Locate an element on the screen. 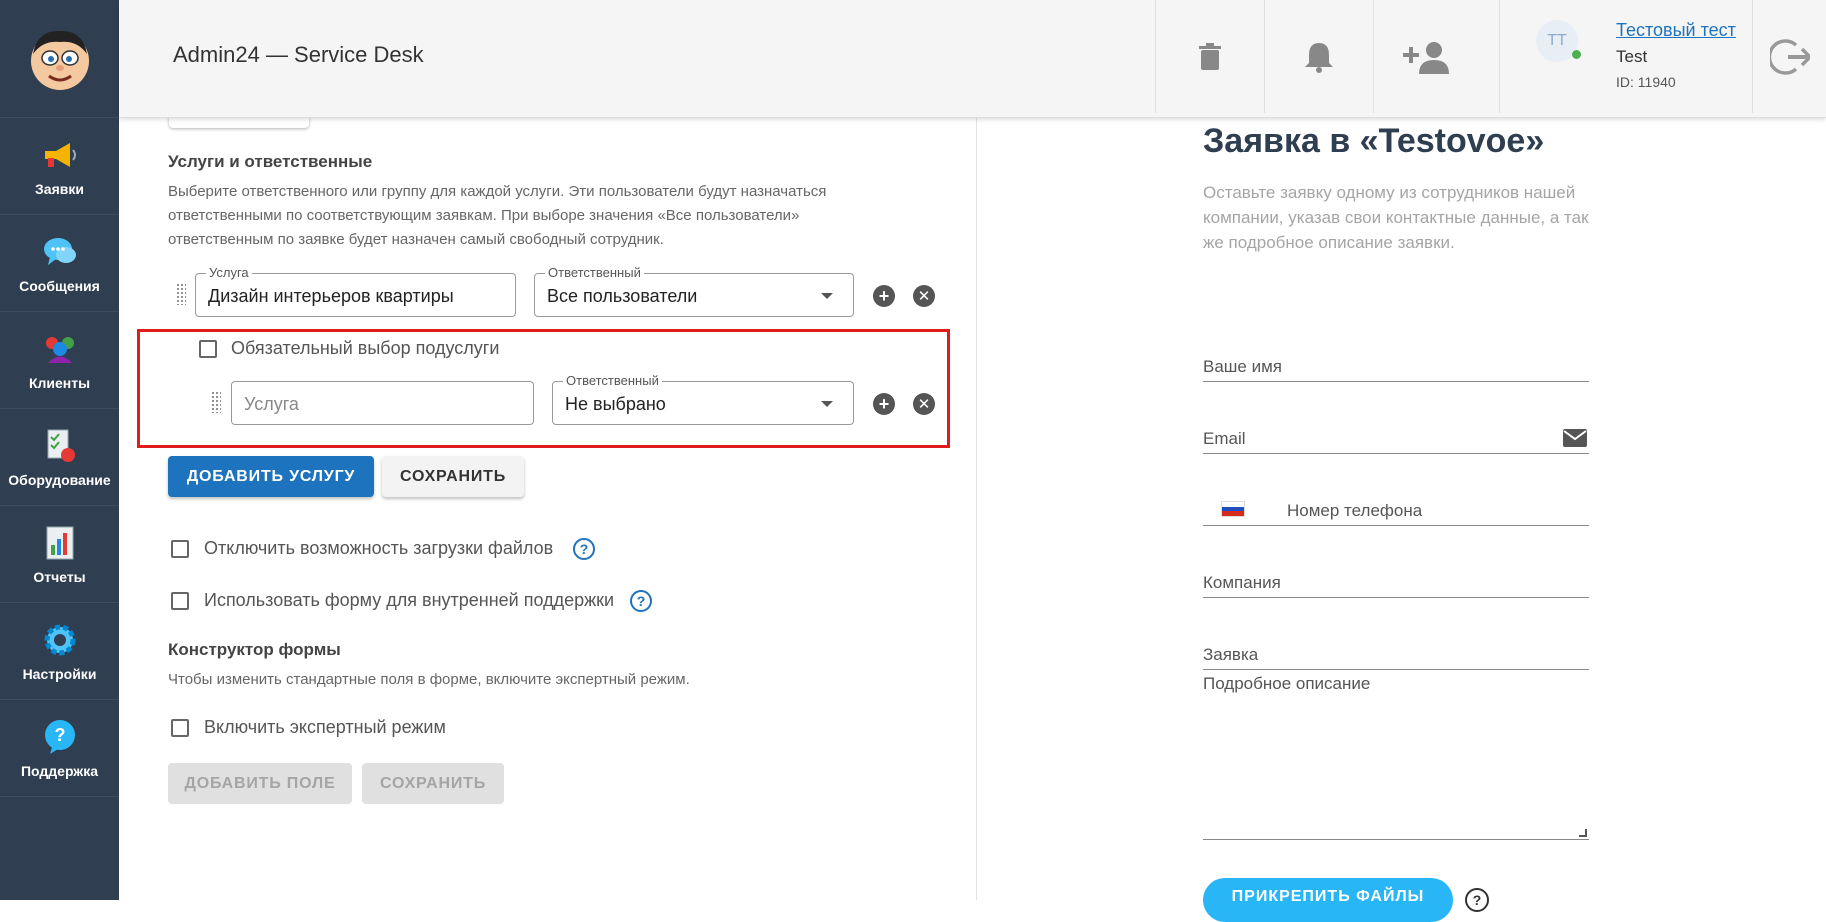  sidebar-item-equipment: Оборудование is located at coordinates (59, 457).